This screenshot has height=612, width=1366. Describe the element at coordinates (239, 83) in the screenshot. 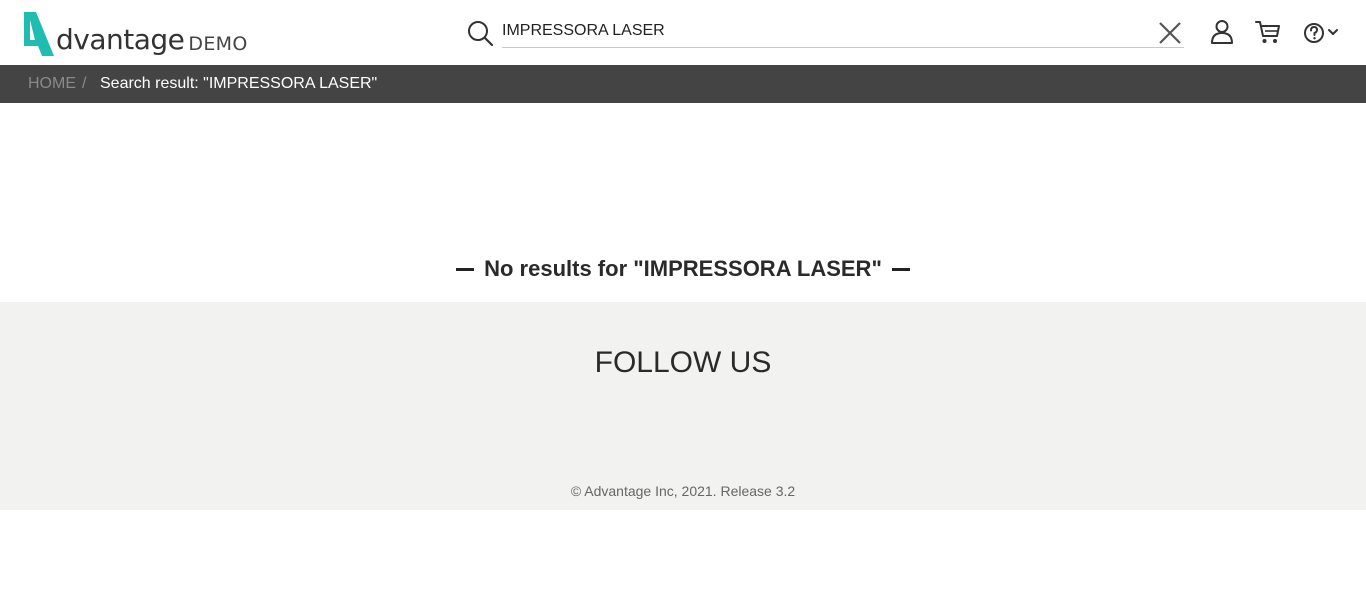

I see `breadcrumb-current: Search result: "IMPRESSORA LASER"` at that location.